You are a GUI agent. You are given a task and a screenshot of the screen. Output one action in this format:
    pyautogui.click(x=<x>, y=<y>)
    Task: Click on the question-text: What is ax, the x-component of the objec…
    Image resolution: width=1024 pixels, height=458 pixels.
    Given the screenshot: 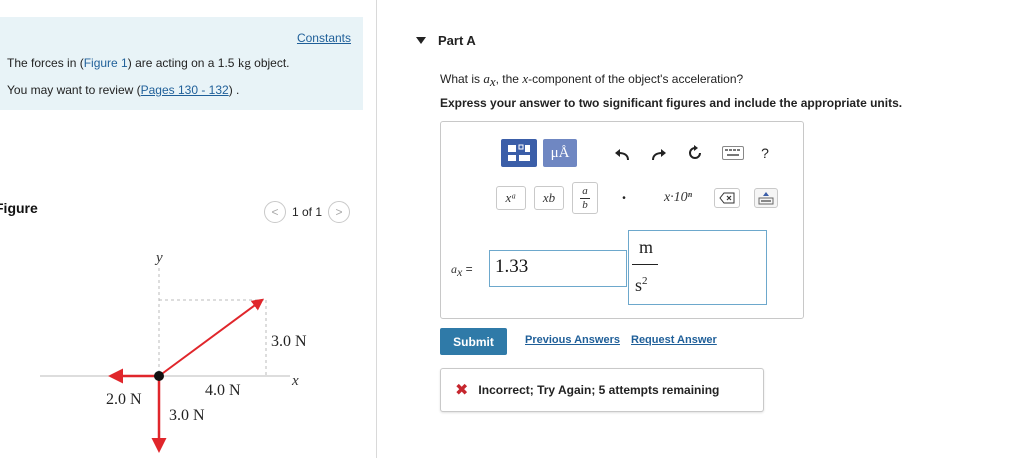 What is the action you would take?
    pyautogui.click(x=591, y=80)
    